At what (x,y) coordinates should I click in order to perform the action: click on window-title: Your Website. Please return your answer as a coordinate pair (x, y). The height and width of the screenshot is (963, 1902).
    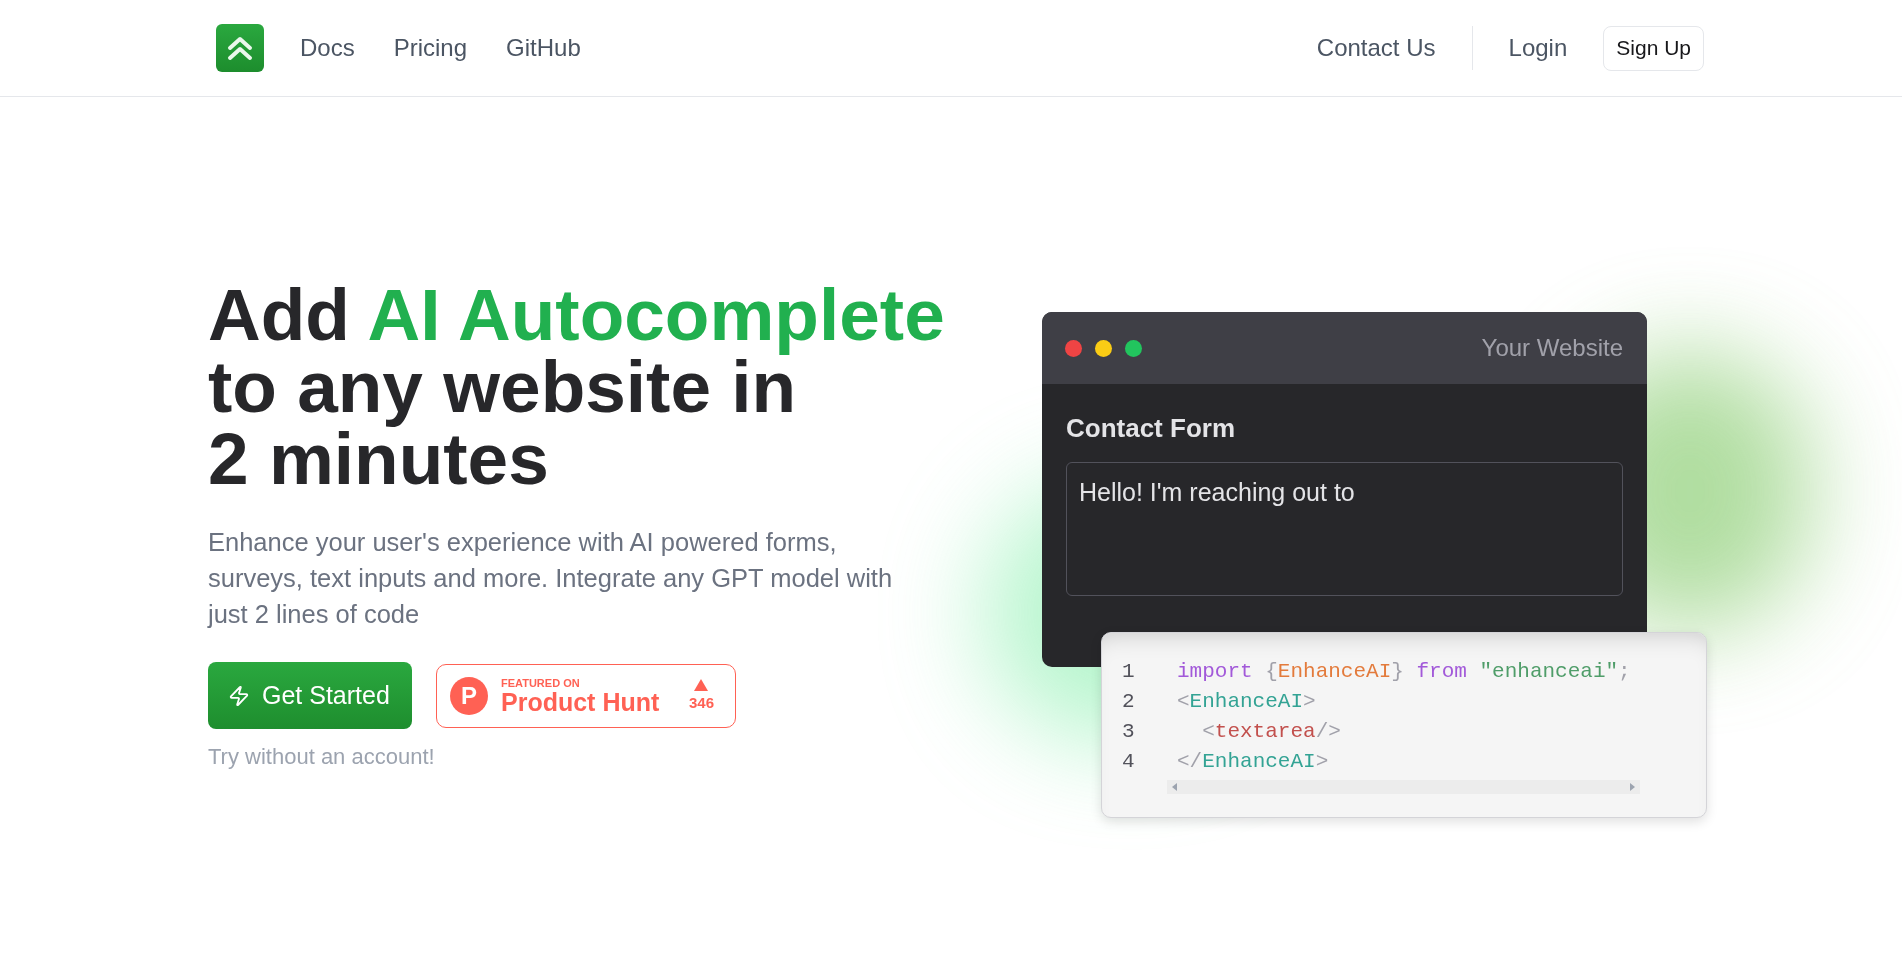
    Looking at the image, I should click on (1552, 348).